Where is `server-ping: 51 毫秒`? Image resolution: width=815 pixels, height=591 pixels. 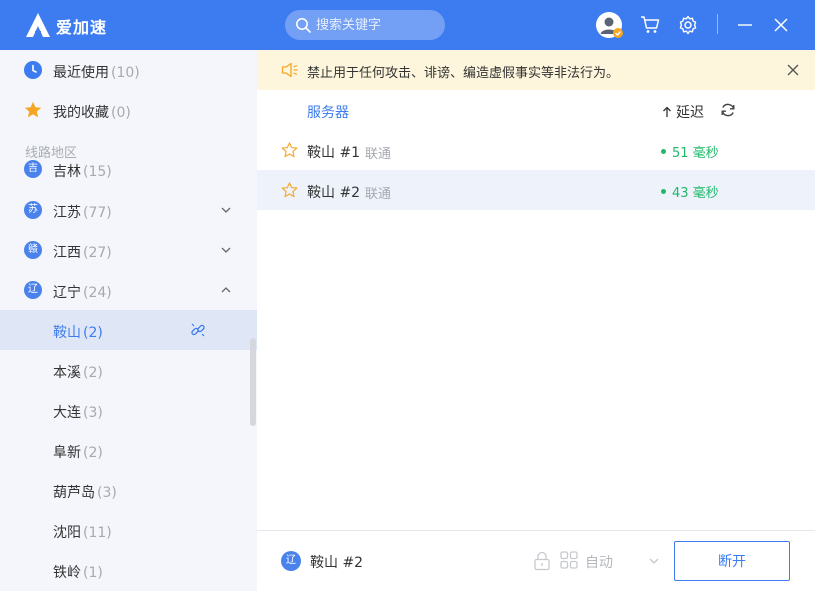 server-ping: 51 毫秒 is located at coordinates (690, 151).